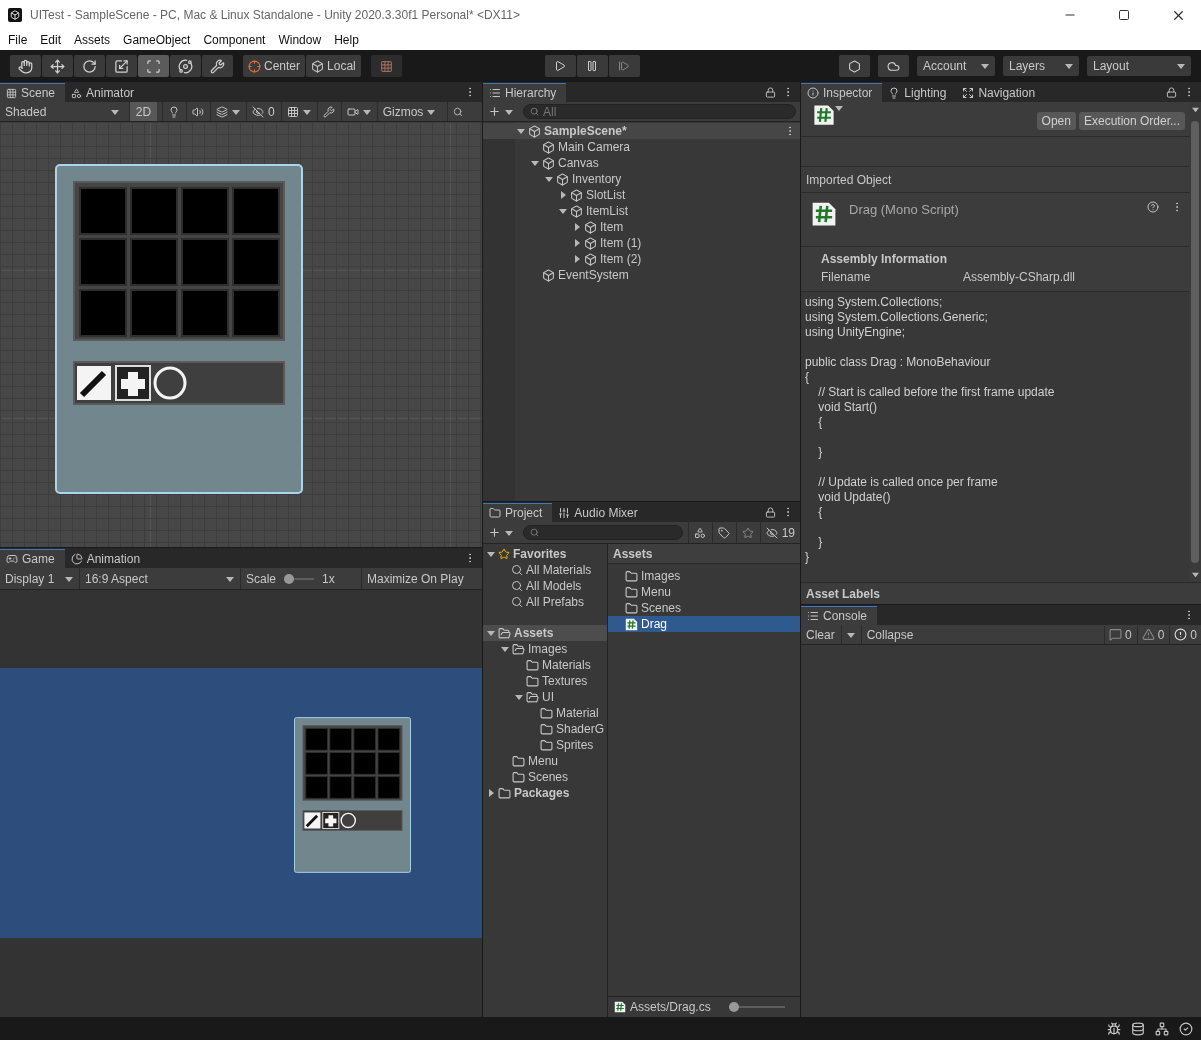  I want to click on layout-dropdown: Layout, so click(1139, 66).